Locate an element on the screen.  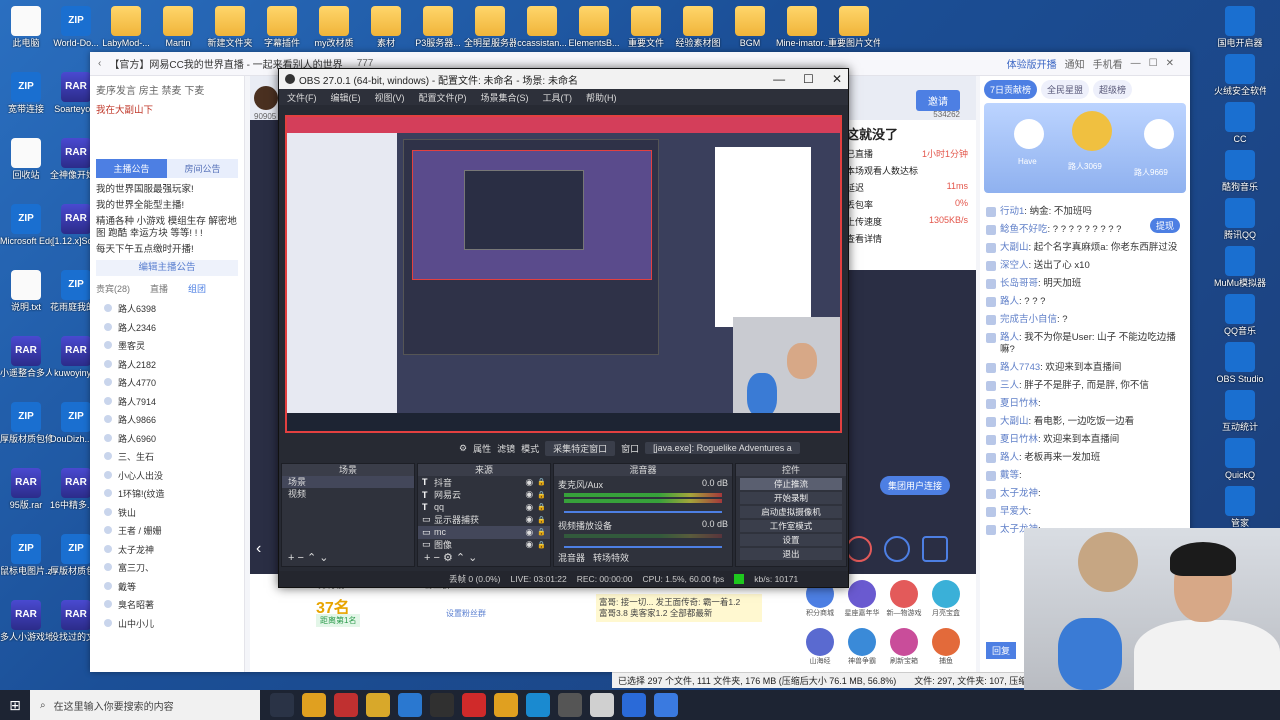
control-button: 启动虚拟摄像机 is located at coordinates (791, 512).